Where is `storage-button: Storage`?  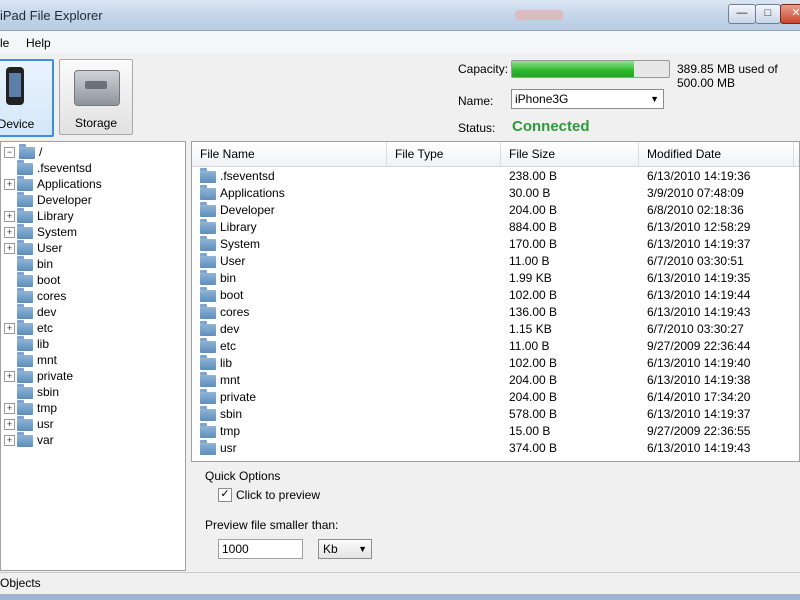
storage-button: Storage is located at coordinates (96, 97).